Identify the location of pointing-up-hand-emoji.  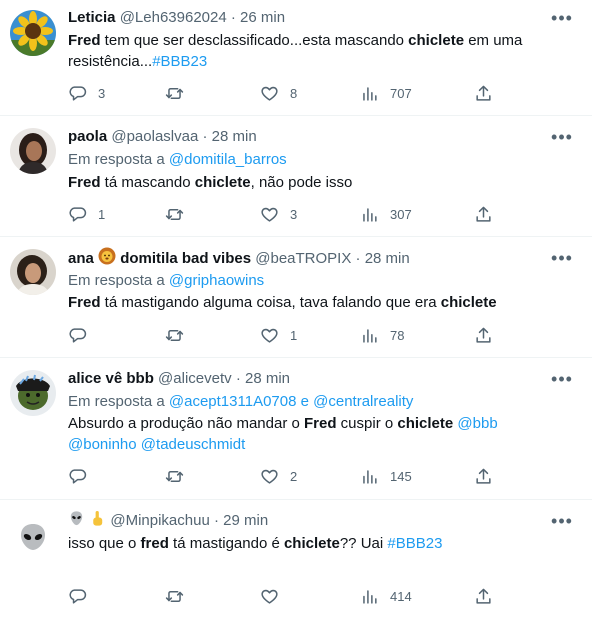
(97, 521).